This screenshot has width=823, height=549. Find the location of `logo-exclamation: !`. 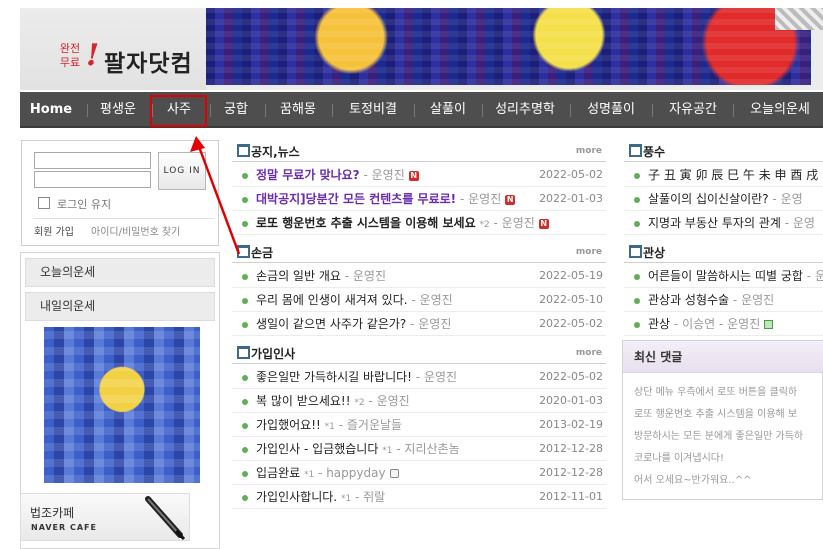

logo-exclamation: ! is located at coordinates (93, 55).